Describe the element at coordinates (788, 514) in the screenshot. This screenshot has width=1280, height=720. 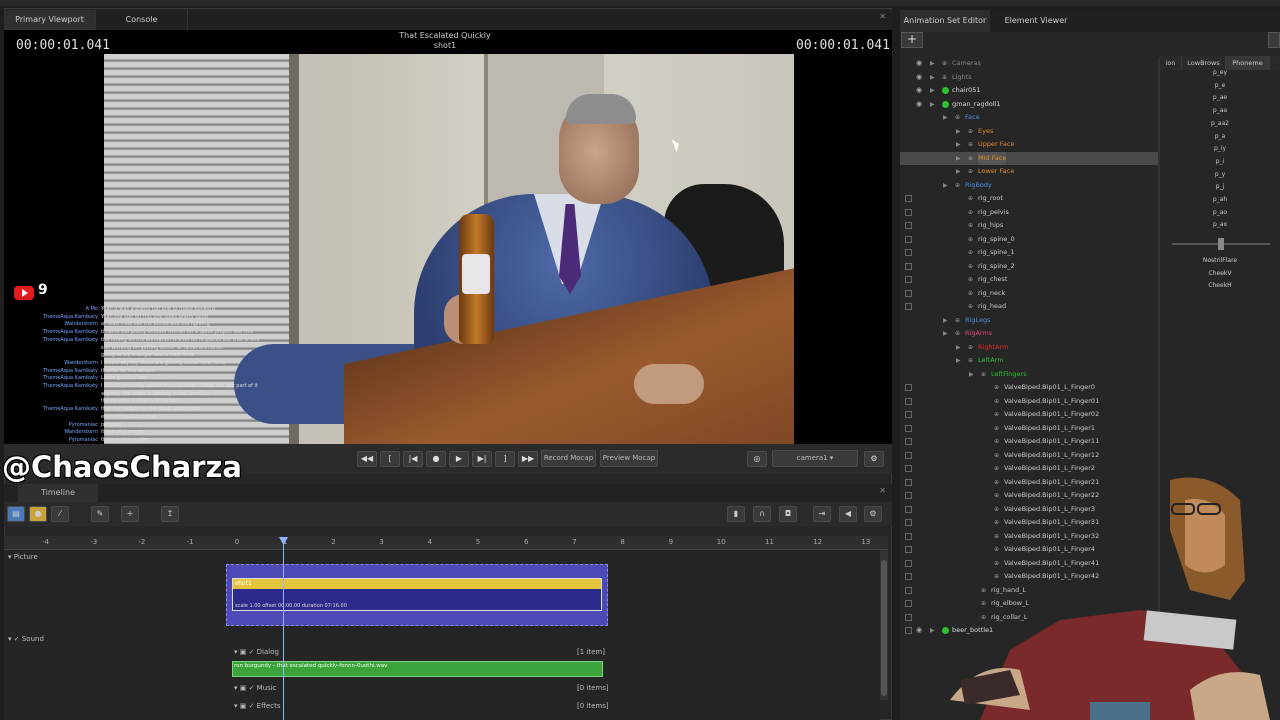
I see `lock-icon: ◘` at that location.